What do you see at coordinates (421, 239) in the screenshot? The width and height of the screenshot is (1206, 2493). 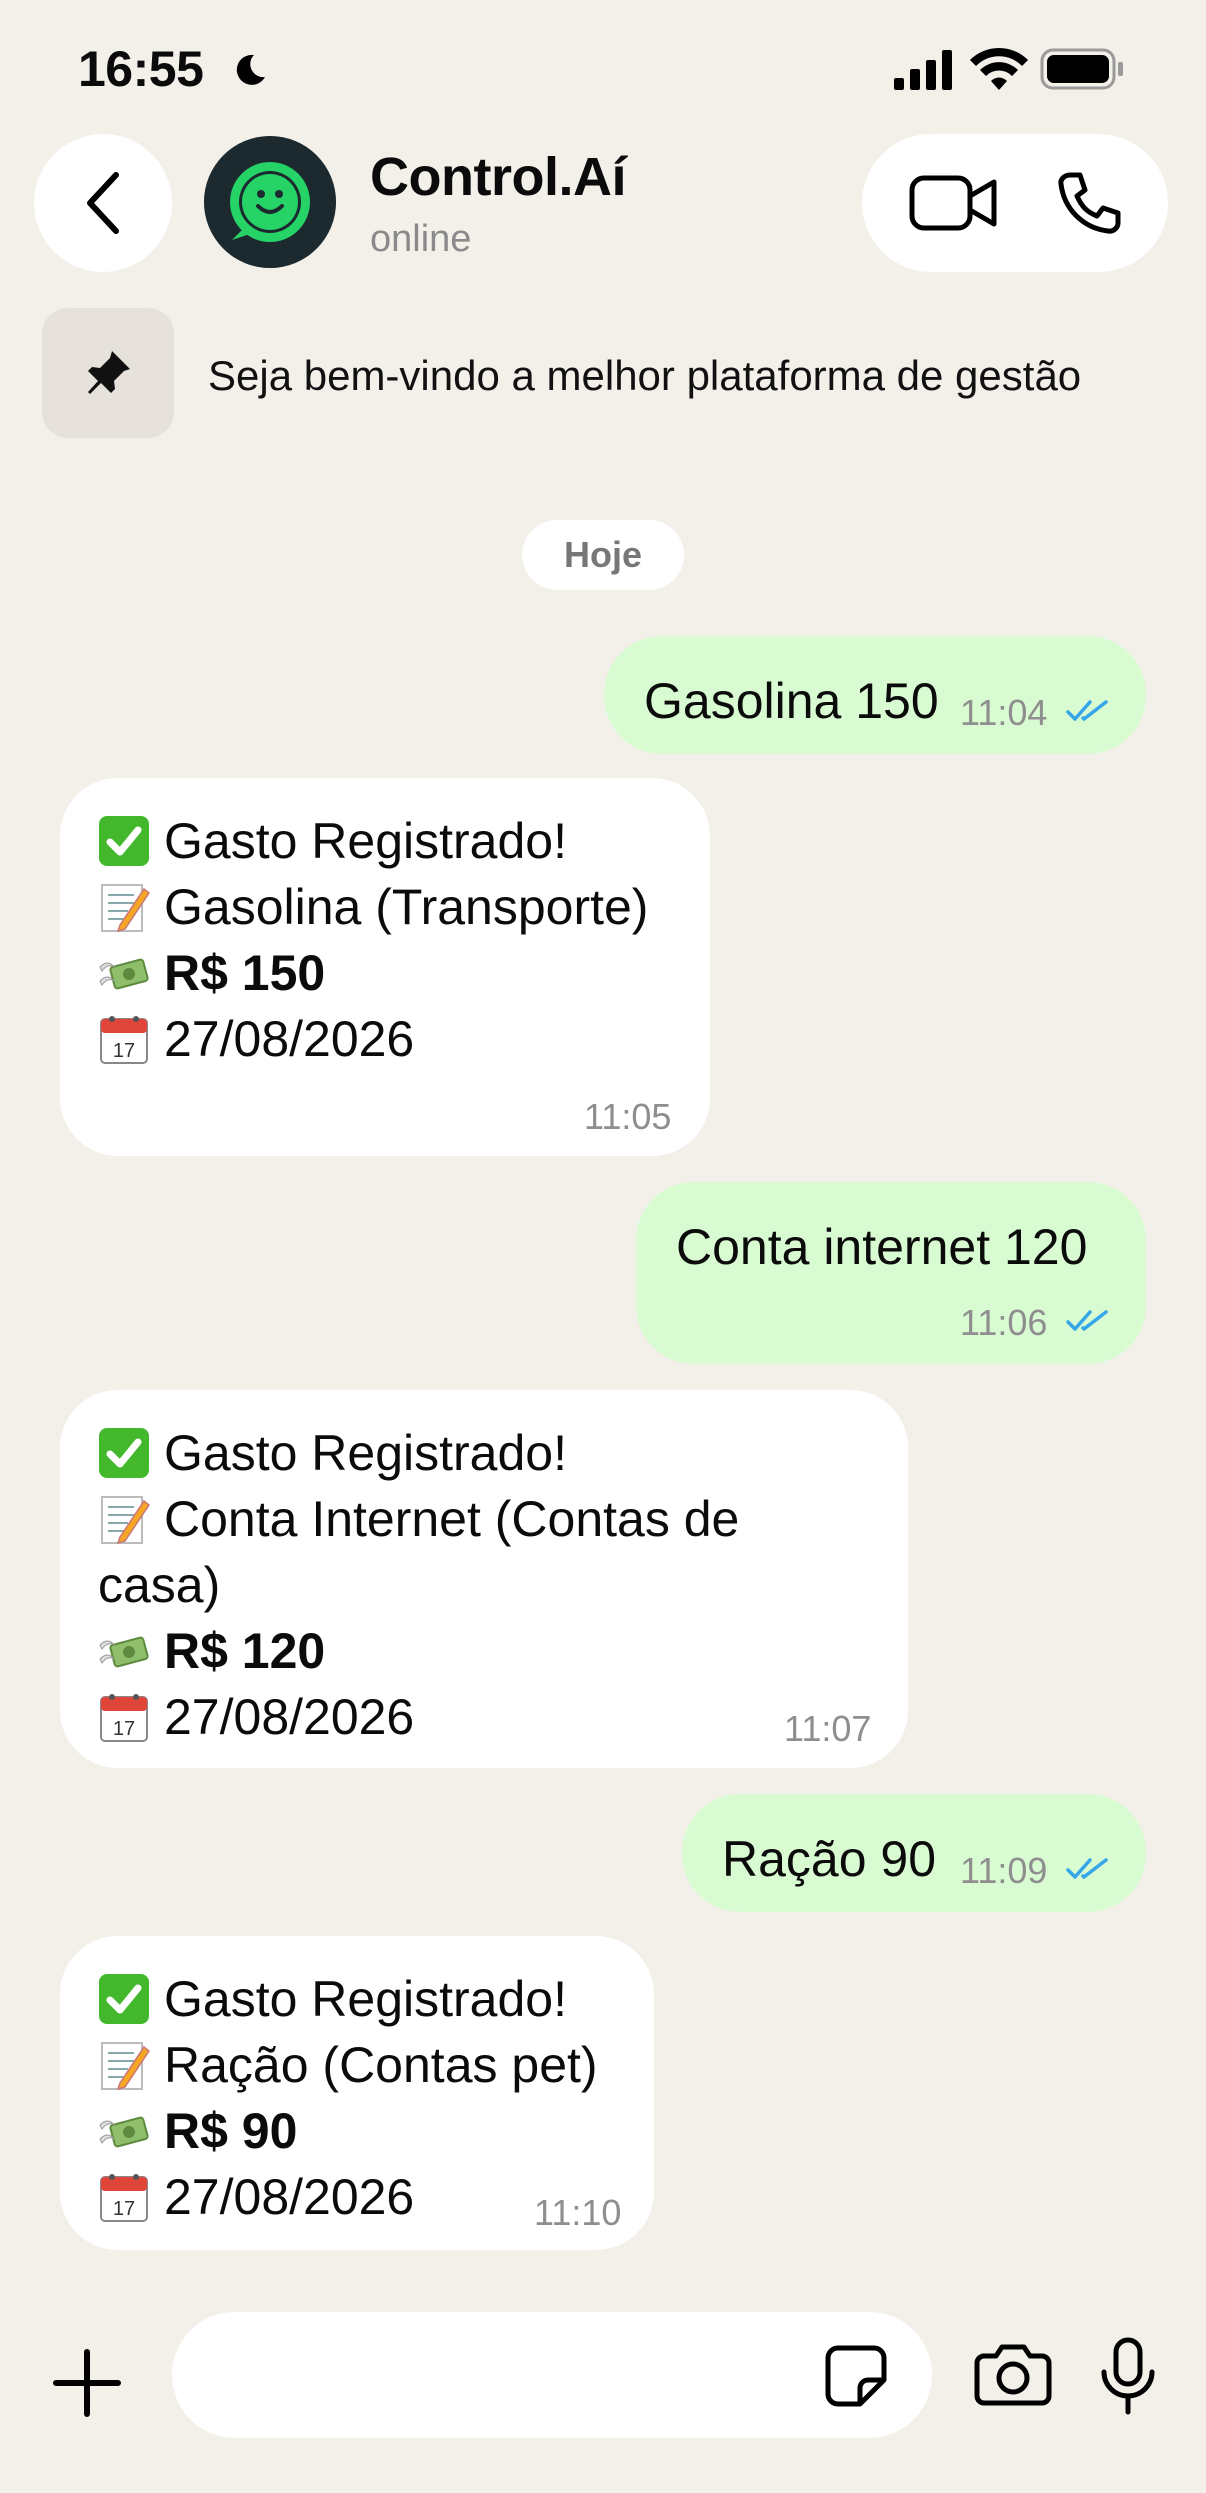 I see `contact-status: online` at bounding box center [421, 239].